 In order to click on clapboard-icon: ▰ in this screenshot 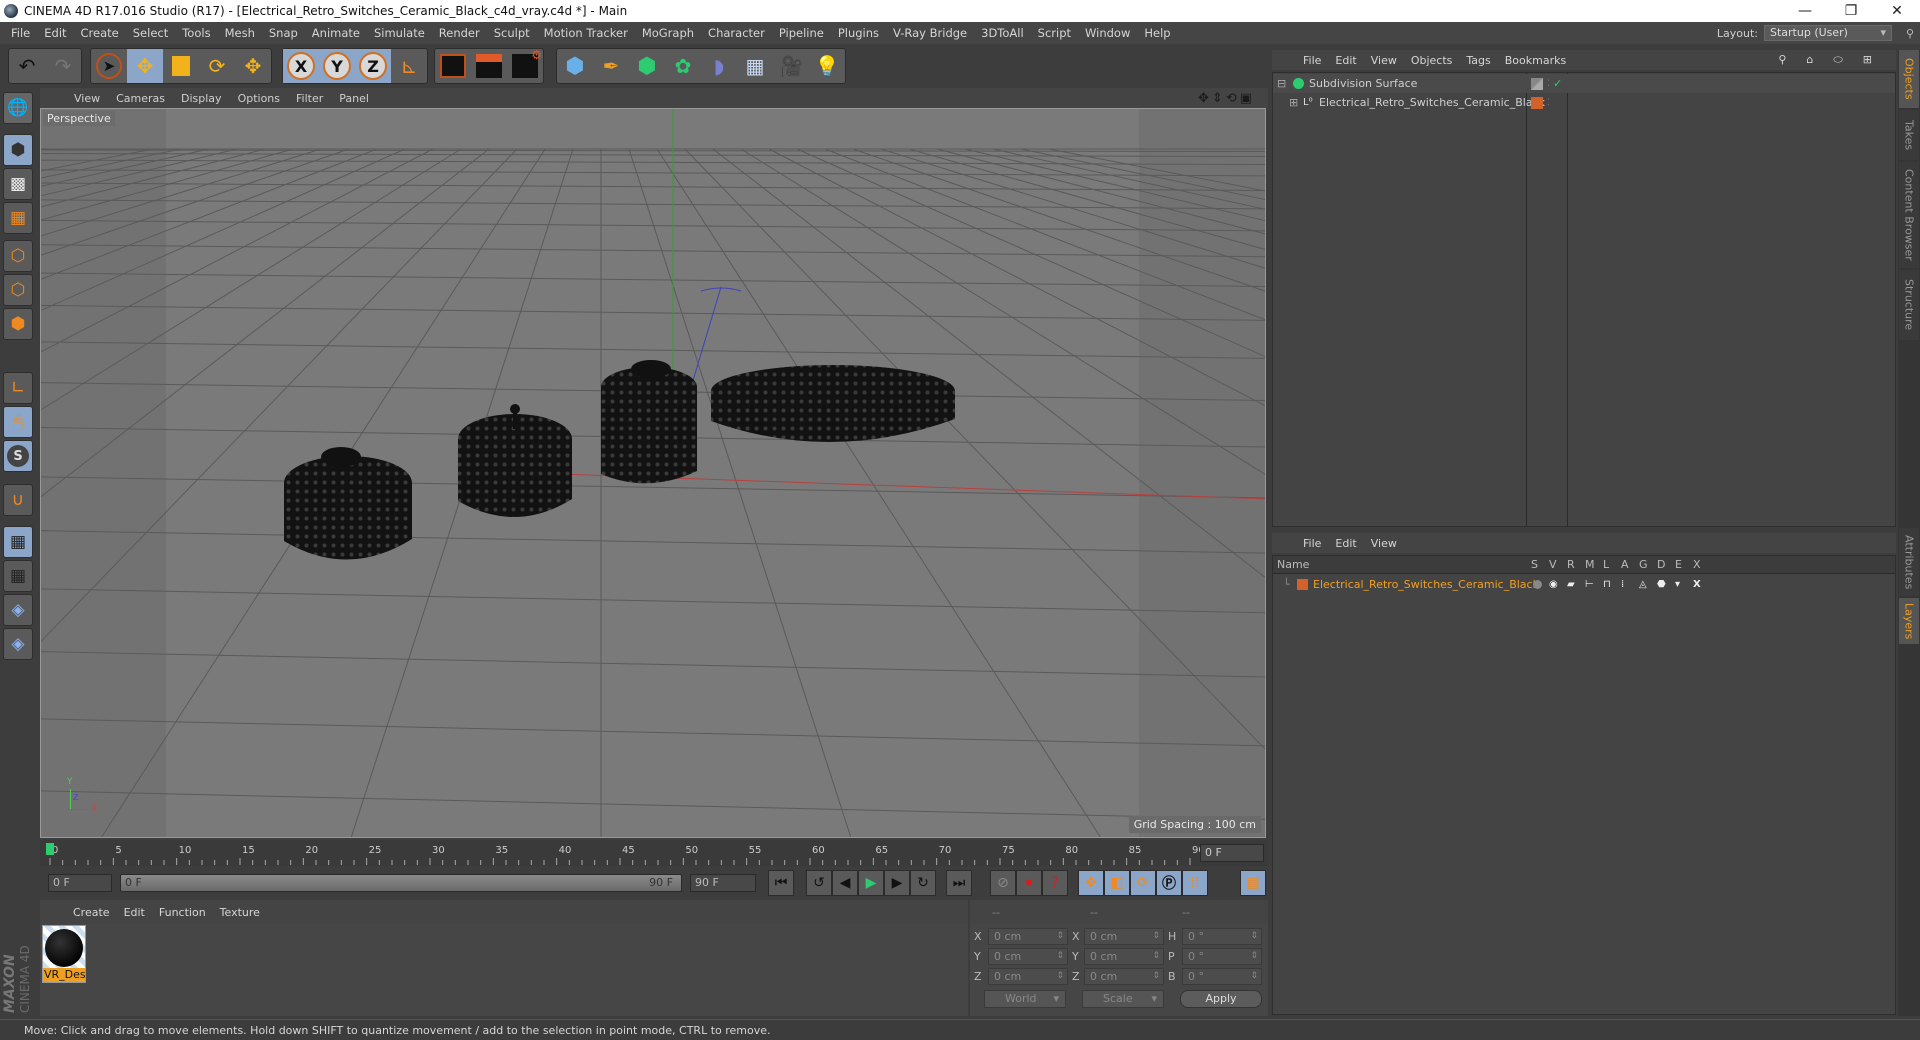, I will do `click(1571, 584)`.